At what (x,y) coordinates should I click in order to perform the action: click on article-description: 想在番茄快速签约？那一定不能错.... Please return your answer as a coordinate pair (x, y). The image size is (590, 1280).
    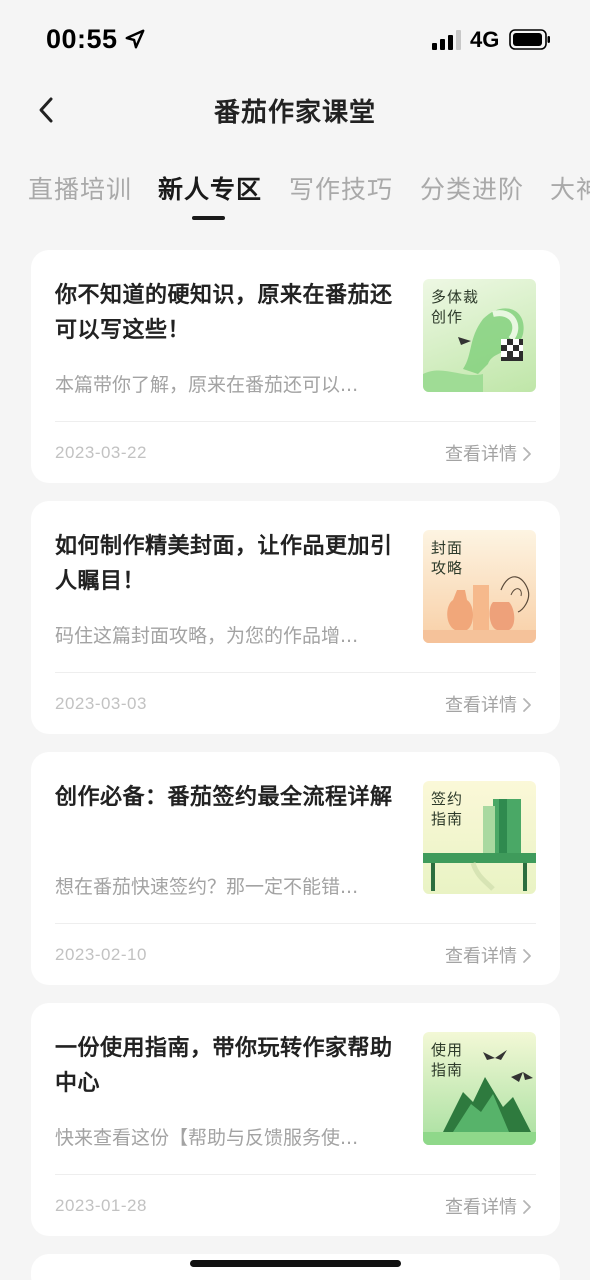
    Looking at the image, I should click on (207, 887).